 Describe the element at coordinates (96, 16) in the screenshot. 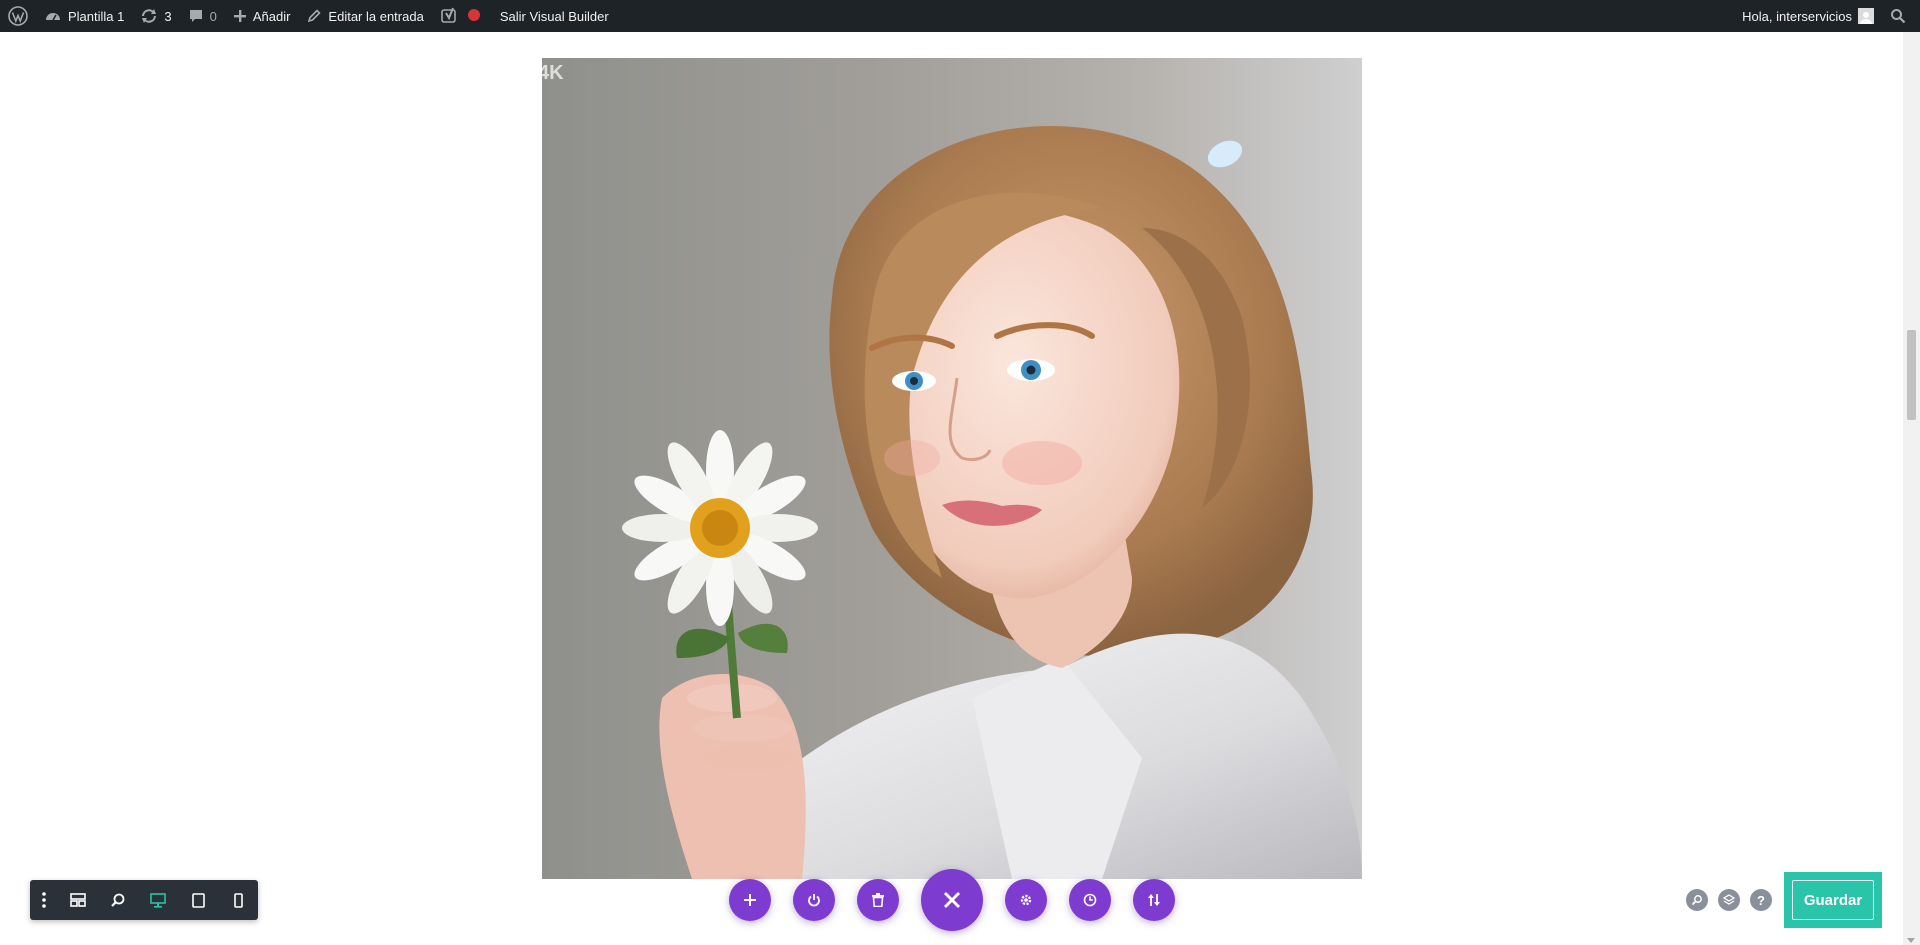

I see `site-name-label: Plantilla 1` at that location.